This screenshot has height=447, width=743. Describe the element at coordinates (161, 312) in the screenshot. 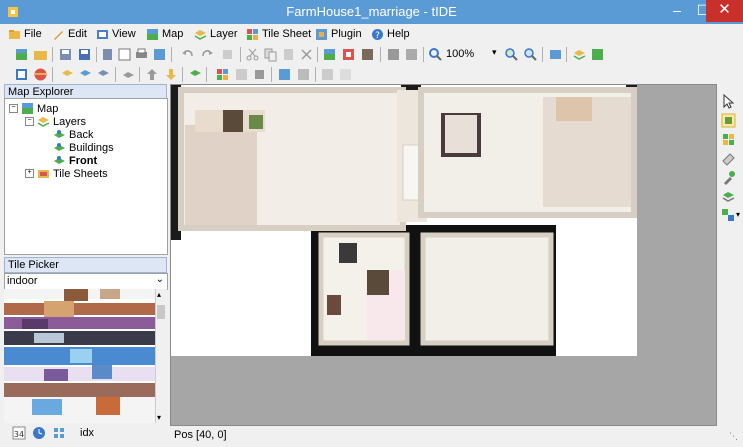

I see `scroll-thumb` at that location.